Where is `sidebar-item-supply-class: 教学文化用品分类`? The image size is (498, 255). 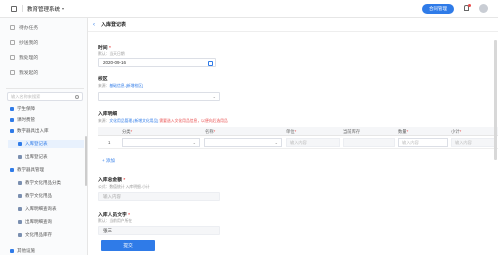 sidebar-item-supply-class: 教学文化用品分类 is located at coordinates (51, 183).